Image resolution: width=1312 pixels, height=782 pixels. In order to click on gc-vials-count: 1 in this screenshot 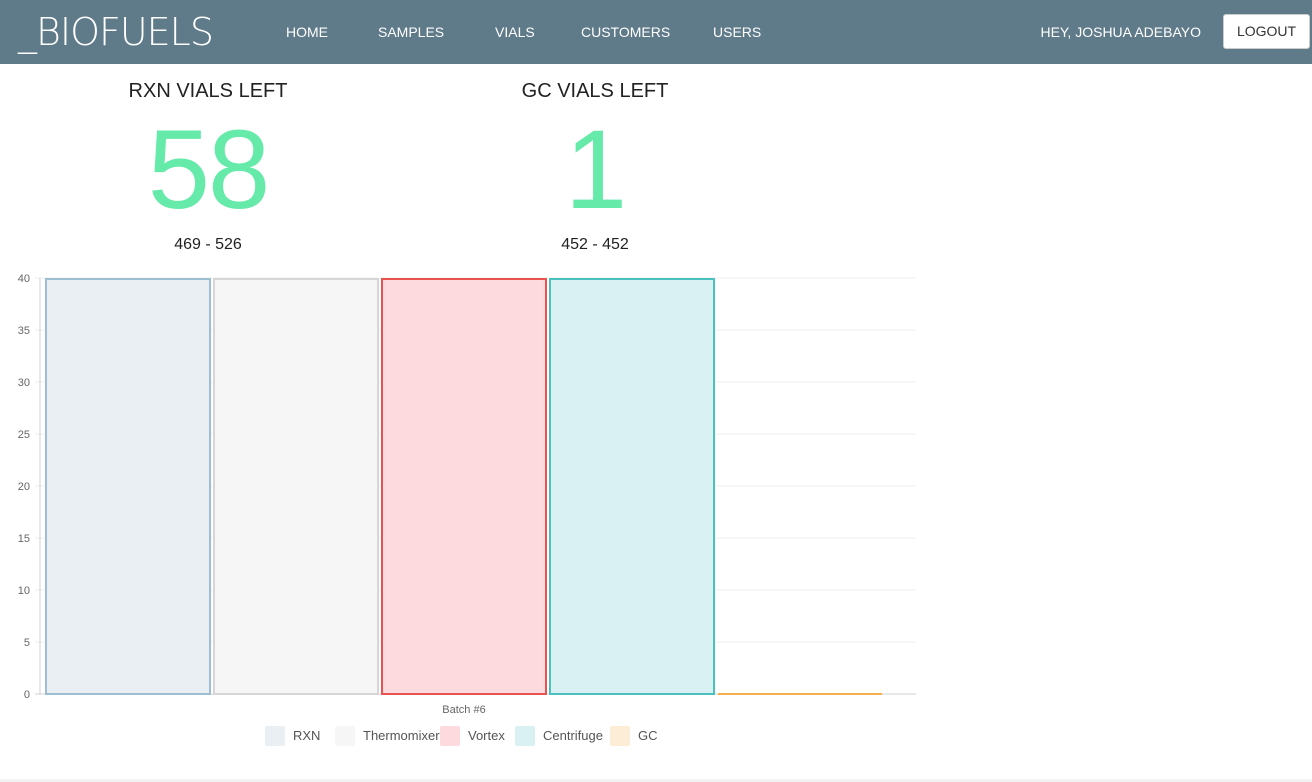, I will do `click(595, 169)`.